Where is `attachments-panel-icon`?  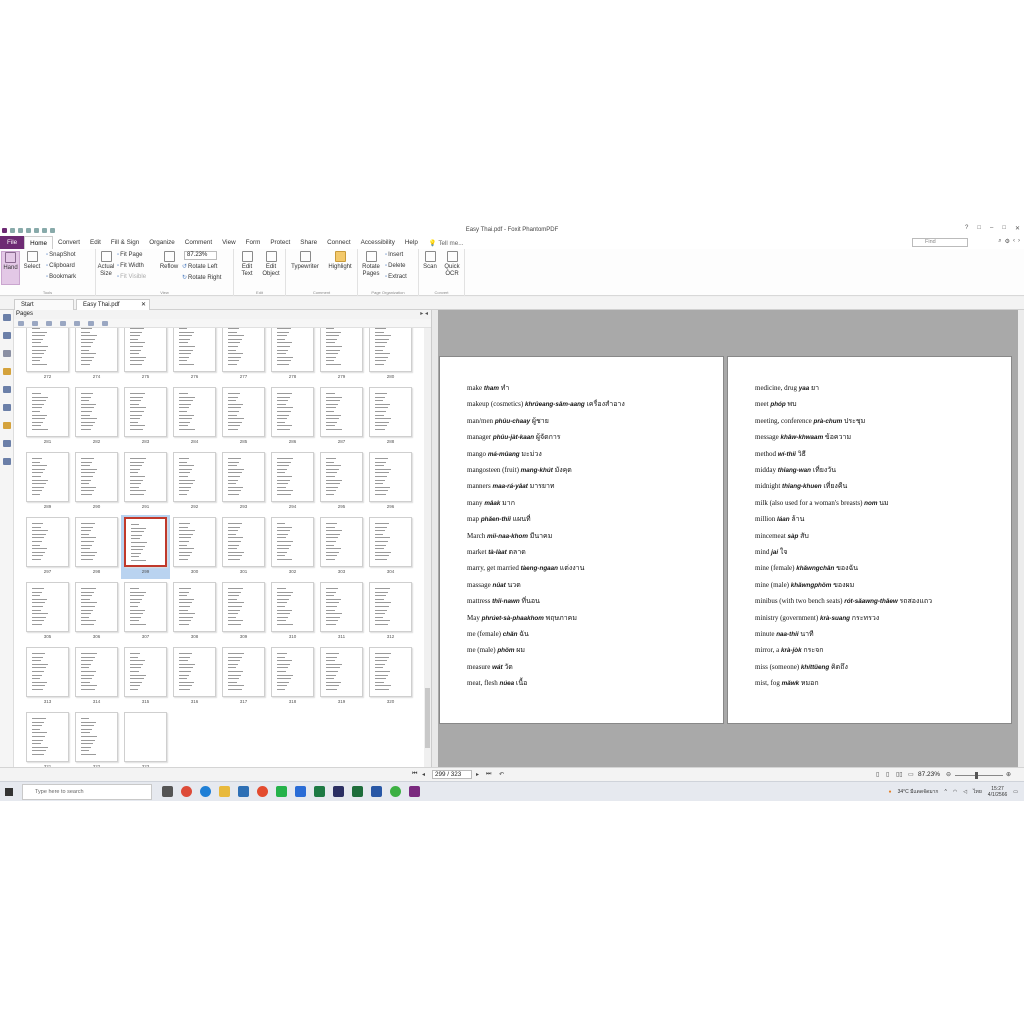 attachments-panel-icon is located at coordinates (7, 389).